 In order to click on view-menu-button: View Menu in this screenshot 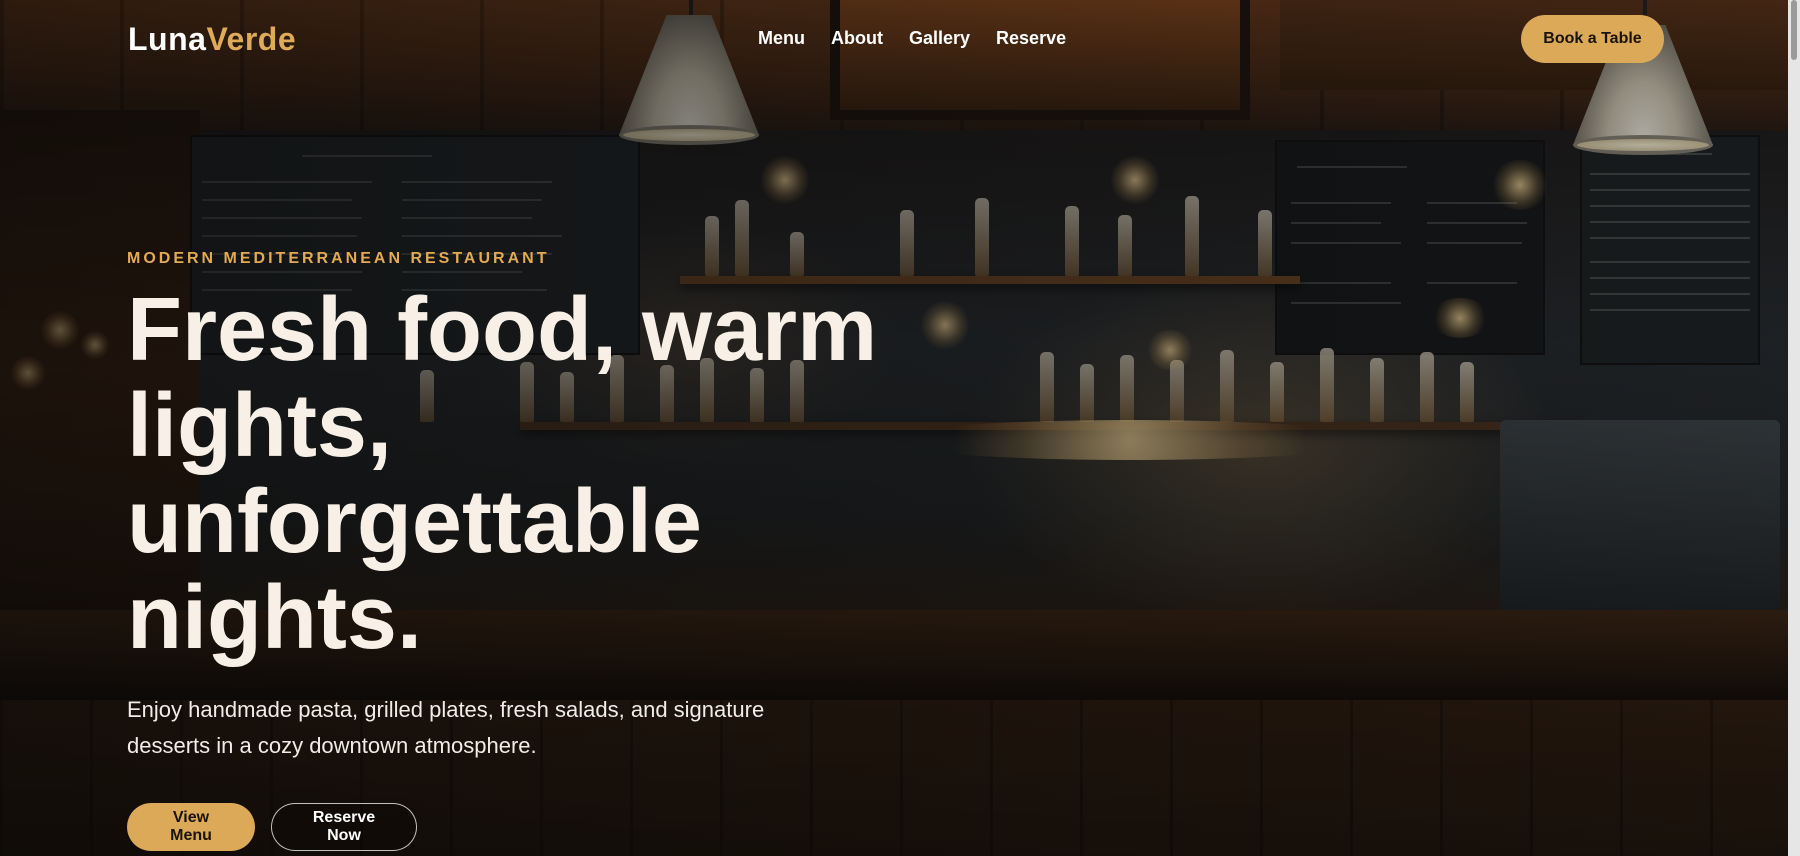, I will do `click(191, 827)`.